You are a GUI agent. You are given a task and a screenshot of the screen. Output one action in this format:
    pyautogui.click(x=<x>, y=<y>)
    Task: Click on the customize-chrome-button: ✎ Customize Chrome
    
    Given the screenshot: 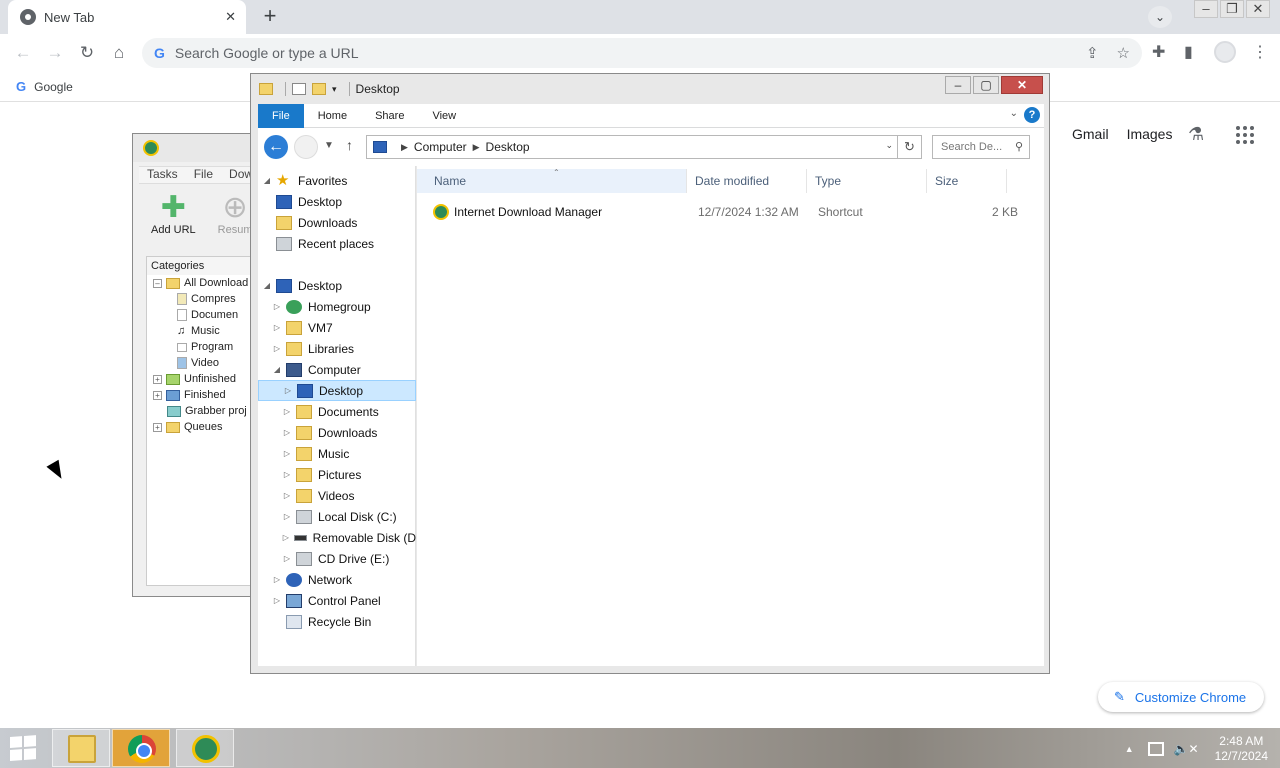 What is the action you would take?
    pyautogui.click(x=1181, y=697)
    